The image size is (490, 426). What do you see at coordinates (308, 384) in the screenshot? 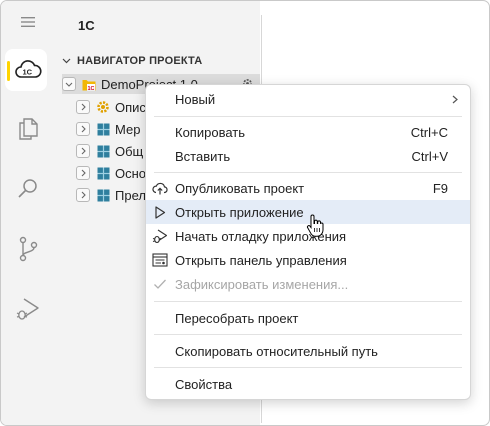
I see `menu-item-properties: Свойства` at bounding box center [308, 384].